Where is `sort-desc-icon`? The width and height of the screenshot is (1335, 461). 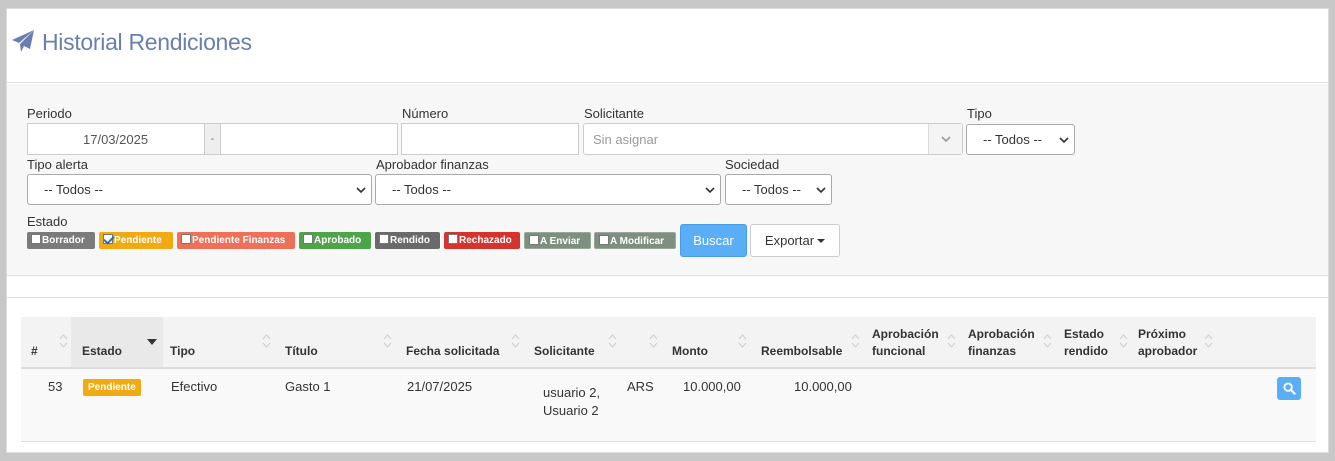
sort-desc-icon is located at coordinates (152, 342).